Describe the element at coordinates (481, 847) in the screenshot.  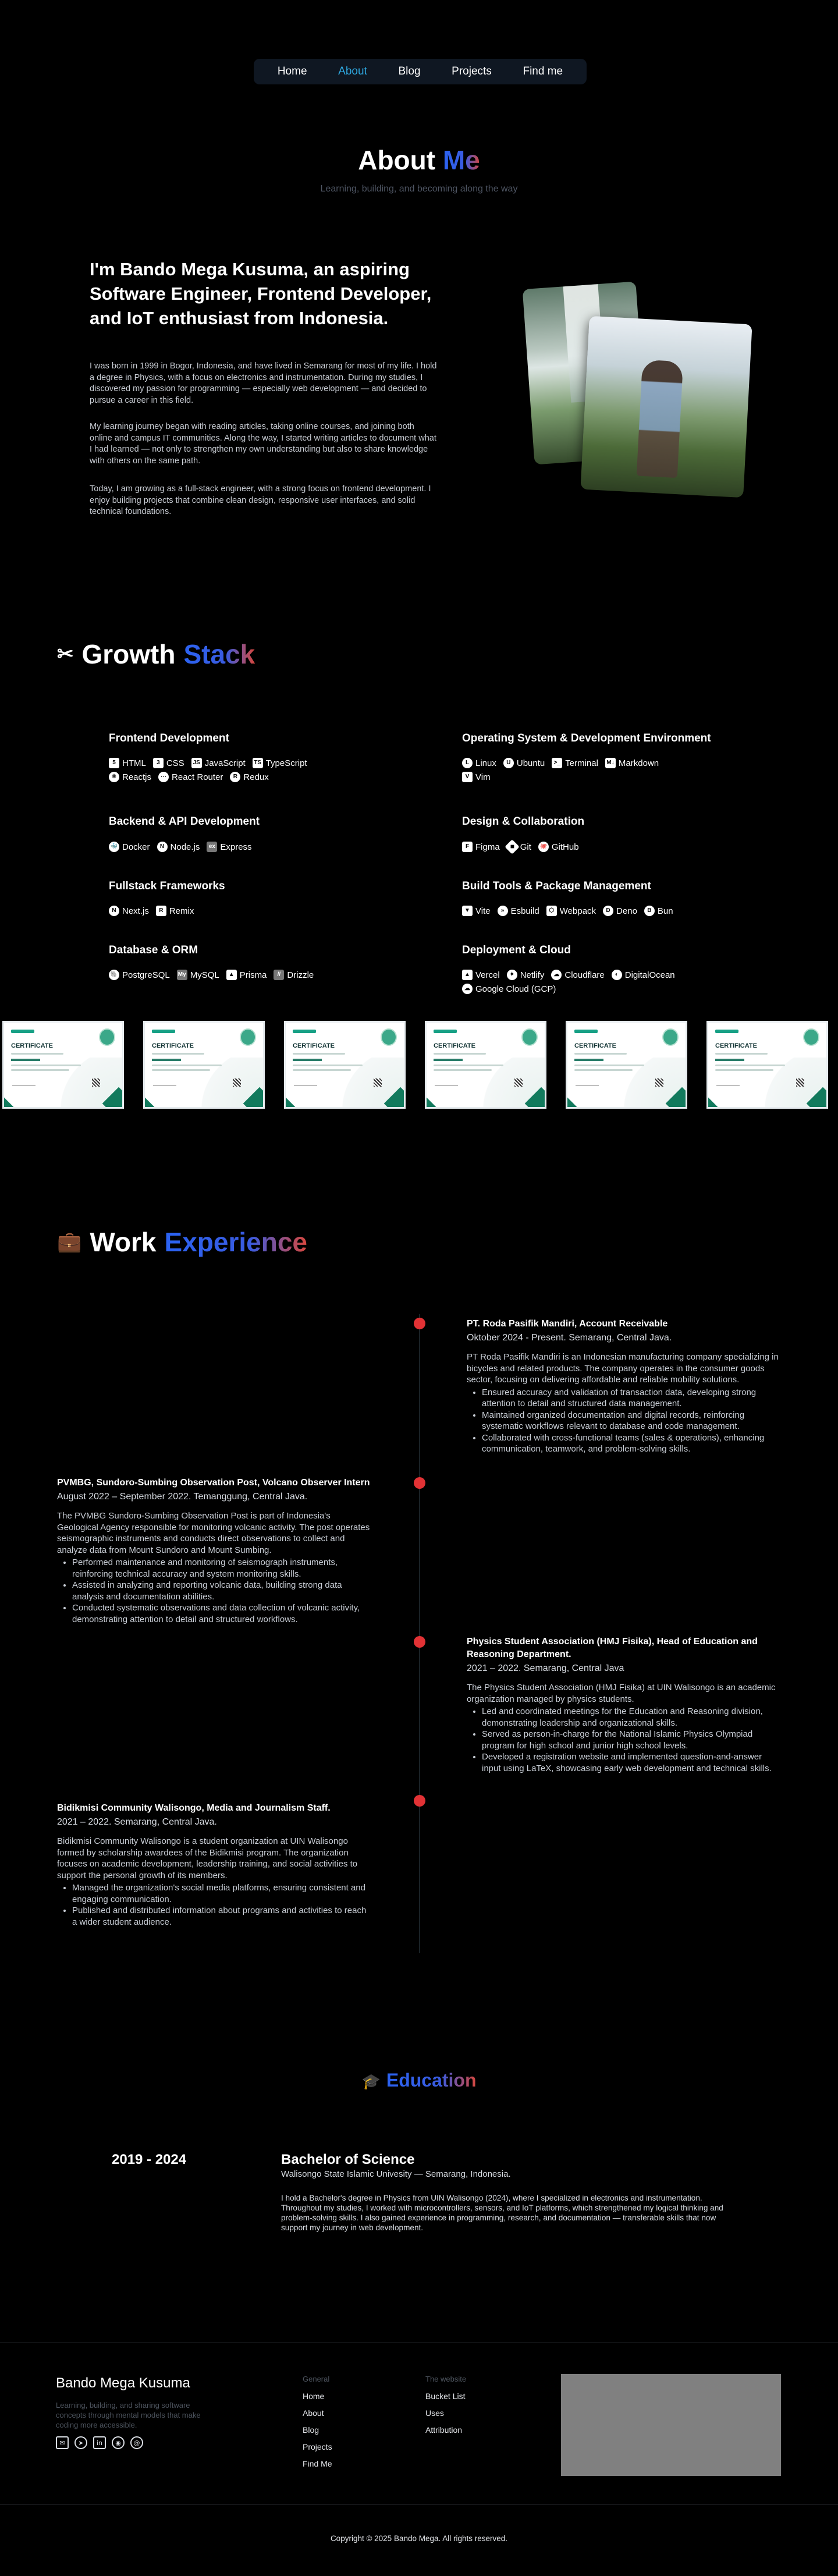
I see `stack-item: F Figma` at that location.